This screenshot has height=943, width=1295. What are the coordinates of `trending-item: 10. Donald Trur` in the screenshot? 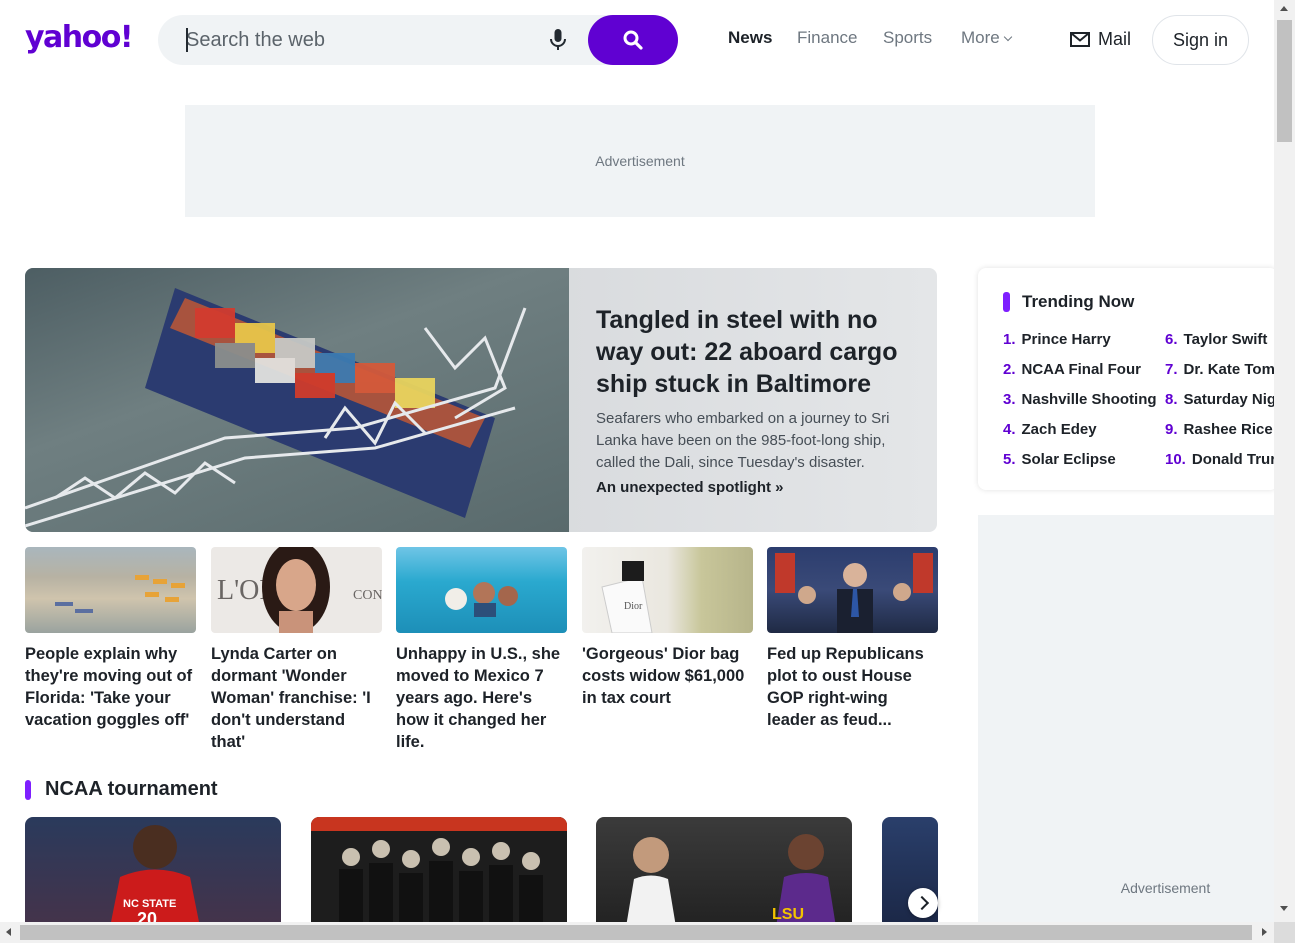 It's located at (1220, 459).